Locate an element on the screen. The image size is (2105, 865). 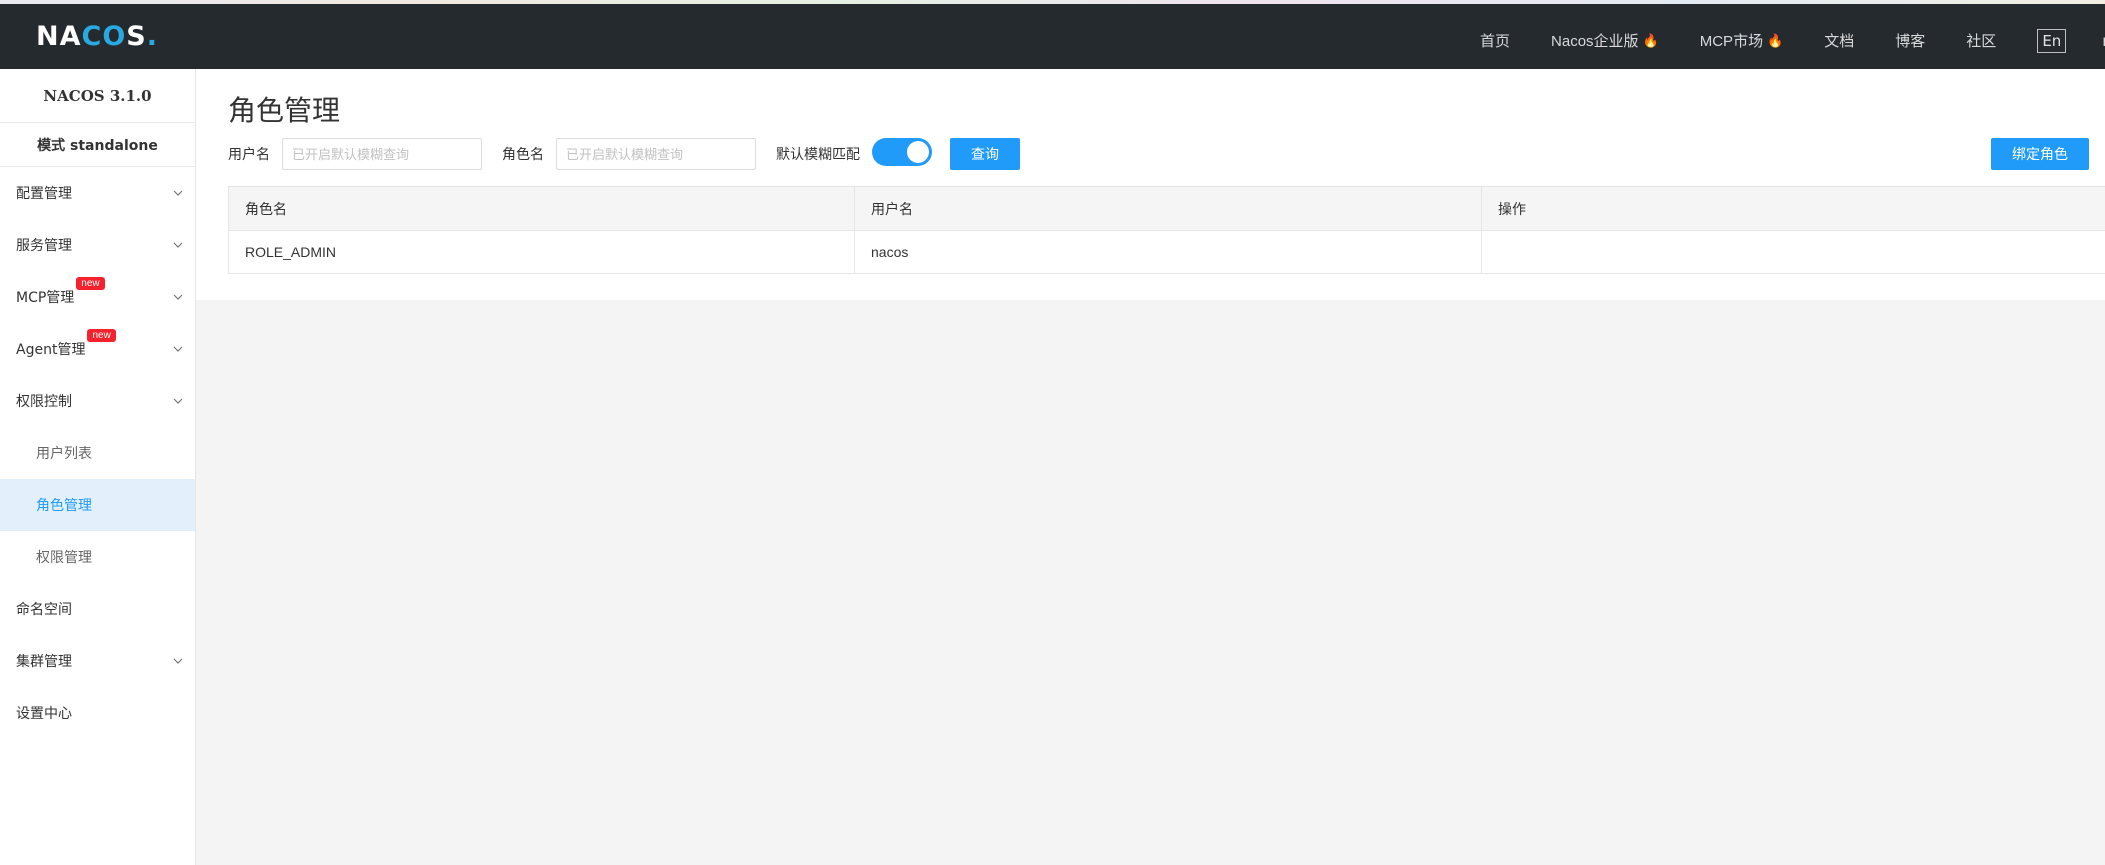
cell-role: ROLE_ADMIN is located at coordinates (542, 252).